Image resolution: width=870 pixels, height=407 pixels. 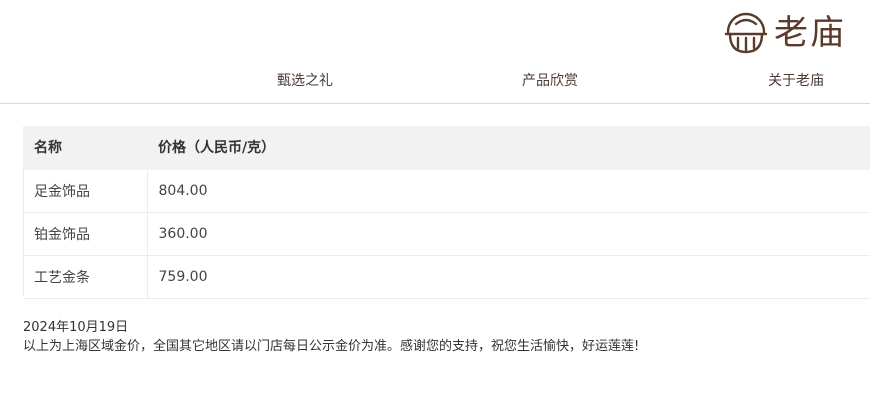 I want to click on table-row: 铂金饰品 360.00, so click(x=446, y=234).